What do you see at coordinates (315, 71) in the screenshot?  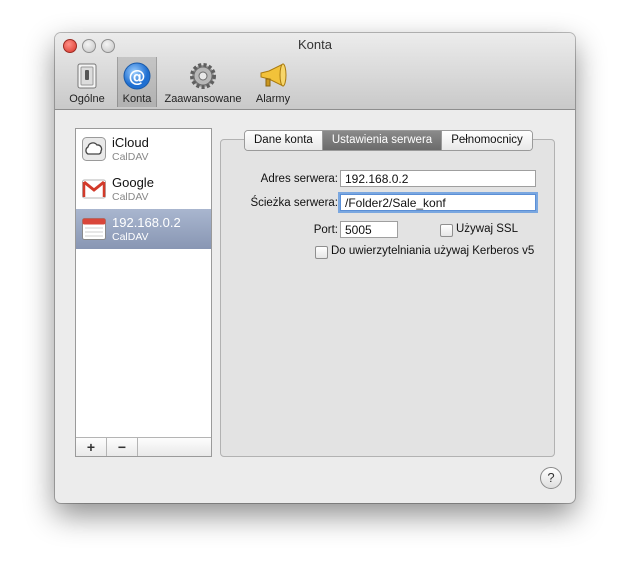 I see `title-toolbar: Konta Ogólne @ Konta Zaawansowane Alarmy` at bounding box center [315, 71].